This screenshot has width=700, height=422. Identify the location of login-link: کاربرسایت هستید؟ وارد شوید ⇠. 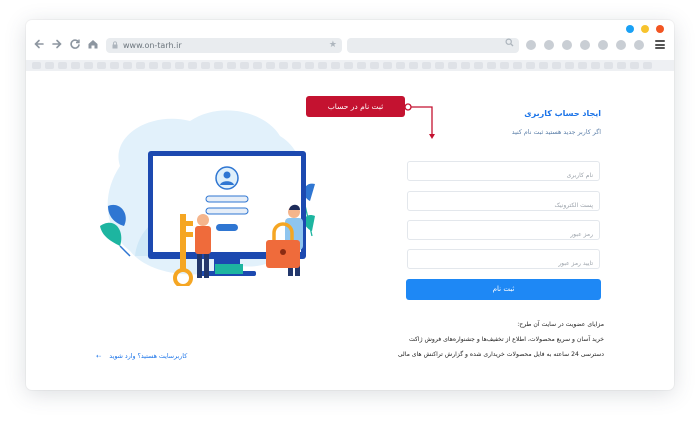
(141, 356).